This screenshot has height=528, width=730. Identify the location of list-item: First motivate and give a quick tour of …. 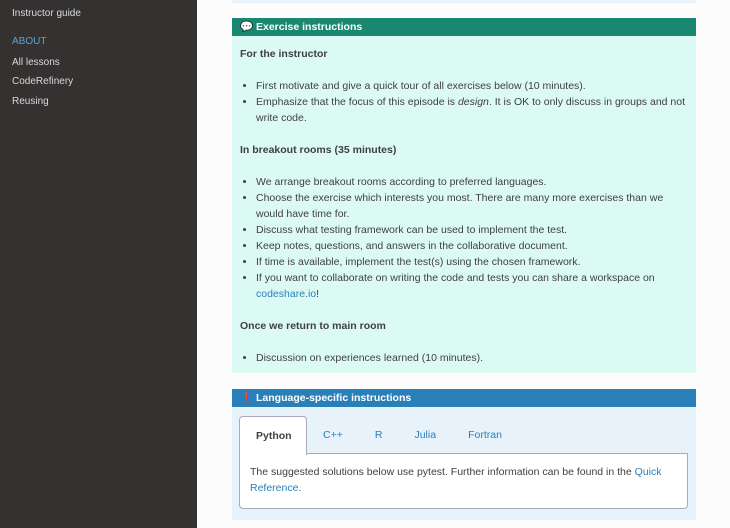
(472, 86).